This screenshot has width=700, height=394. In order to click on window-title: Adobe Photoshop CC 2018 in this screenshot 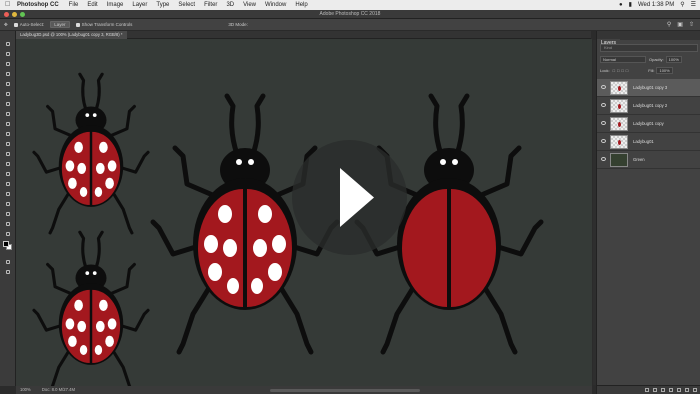, I will do `click(350, 14)`.